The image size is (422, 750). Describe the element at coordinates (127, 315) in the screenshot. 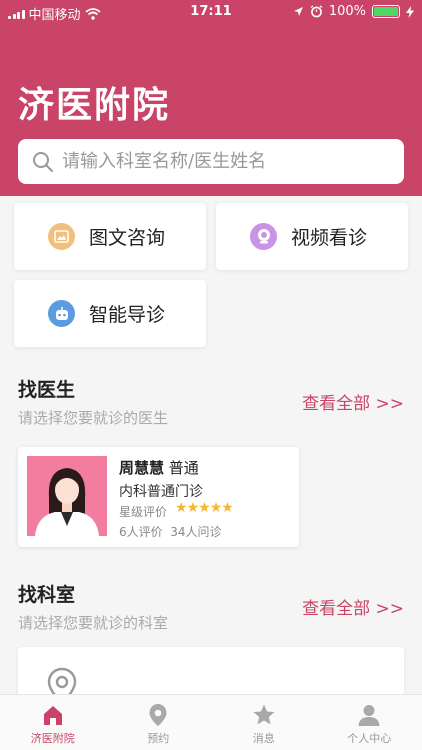

I see `service-label: 智能导诊` at that location.